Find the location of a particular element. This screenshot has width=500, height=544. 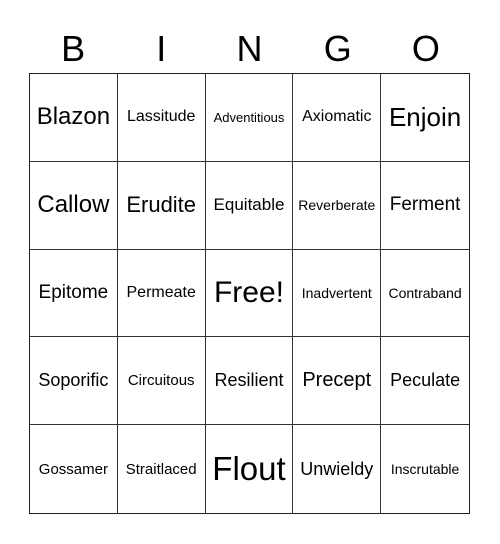

bingo-cell: Soporific is located at coordinates (74, 381).